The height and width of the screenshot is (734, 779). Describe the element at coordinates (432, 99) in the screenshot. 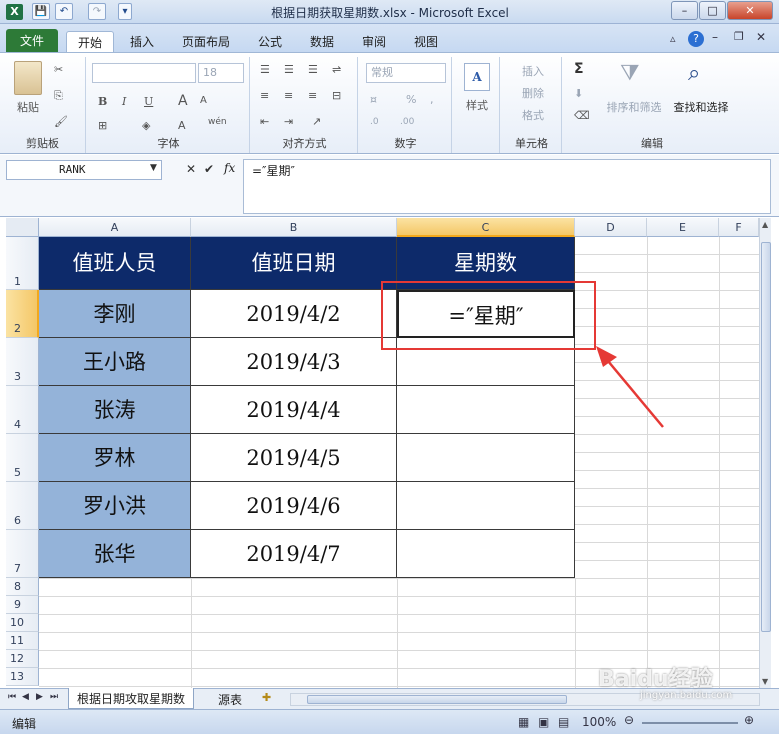

I see `comma-icon: ,` at that location.